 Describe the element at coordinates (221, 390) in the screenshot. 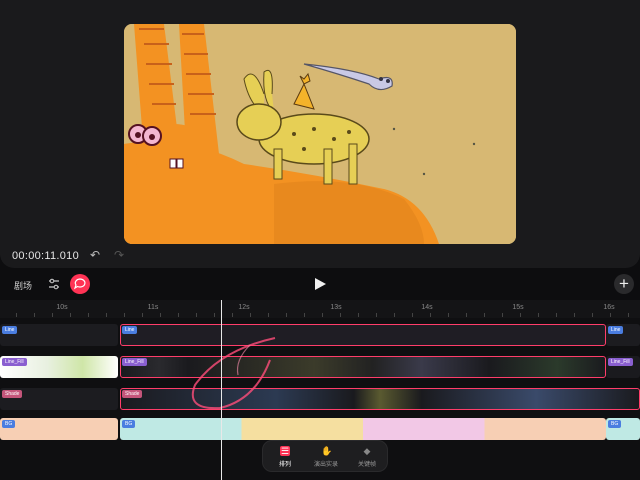

I see `playhead` at that location.